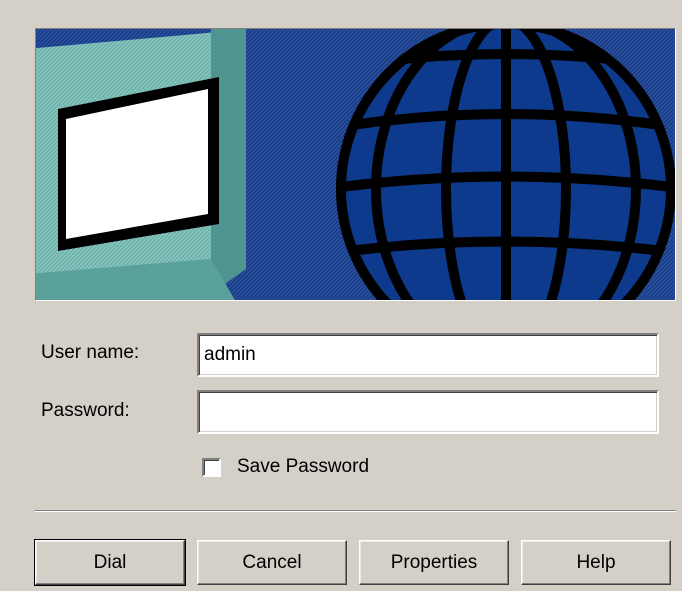 The image size is (682, 591). Describe the element at coordinates (303, 466) in the screenshot. I see `save-password-label: Save Password` at that location.